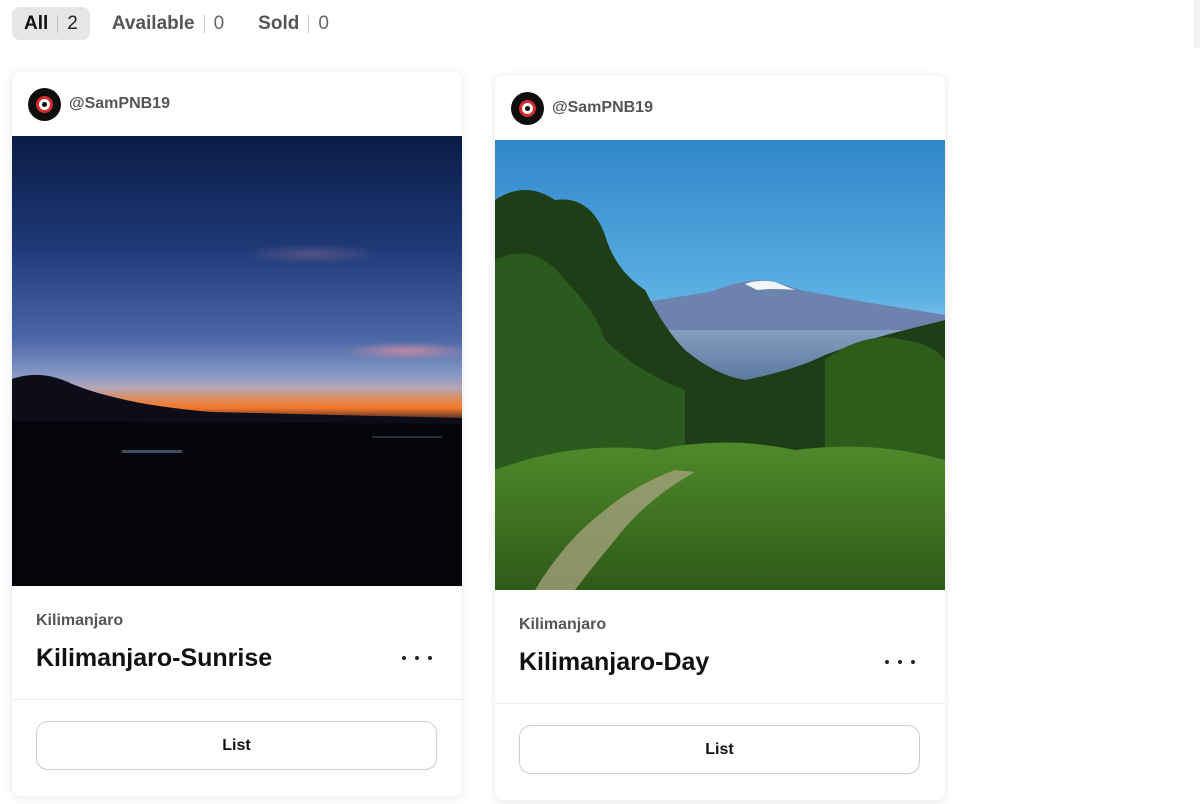  What do you see at coordinates (720, 662) in the screenshot?
I see `nft-title: Kilimanjaro-Day` at bounding box center [720, 662].